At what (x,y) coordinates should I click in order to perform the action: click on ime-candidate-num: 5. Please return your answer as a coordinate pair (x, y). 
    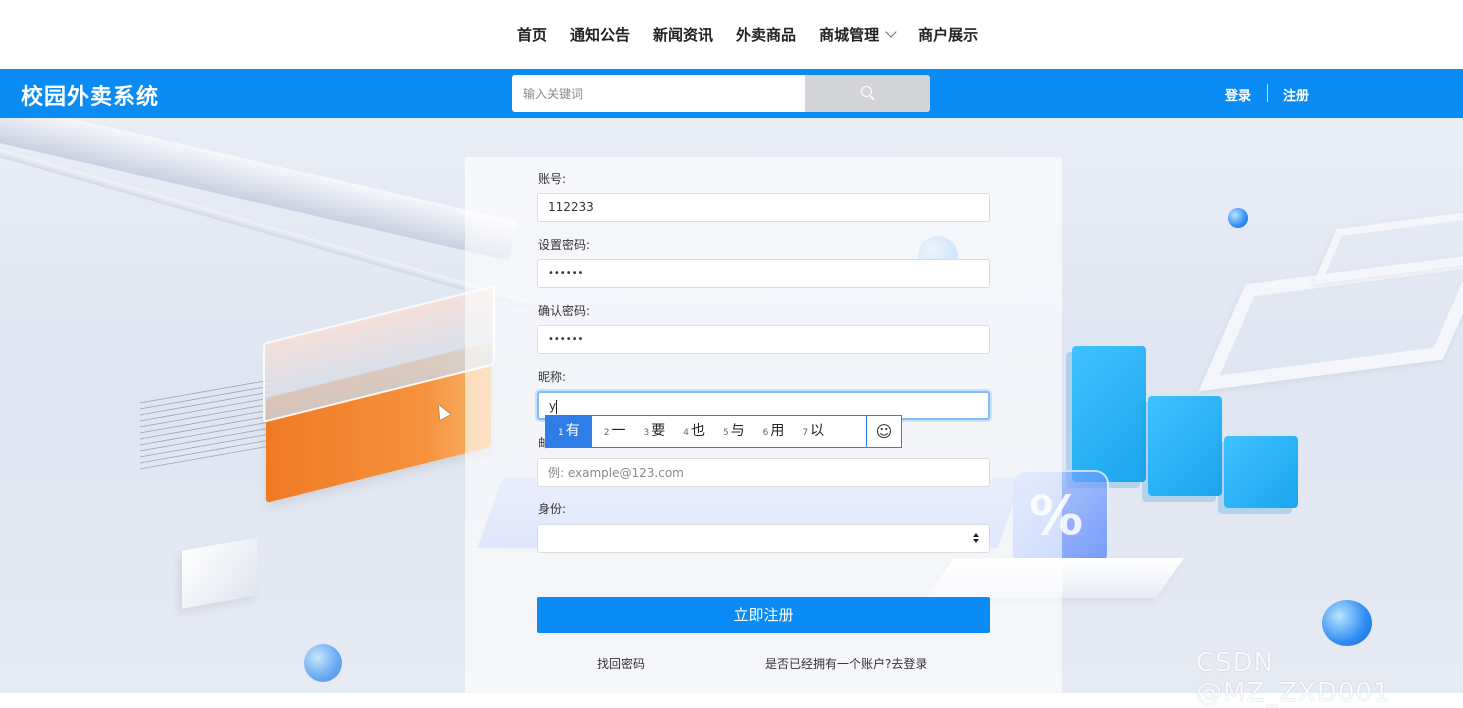
    Looking at the image, I should click on (725, 433).